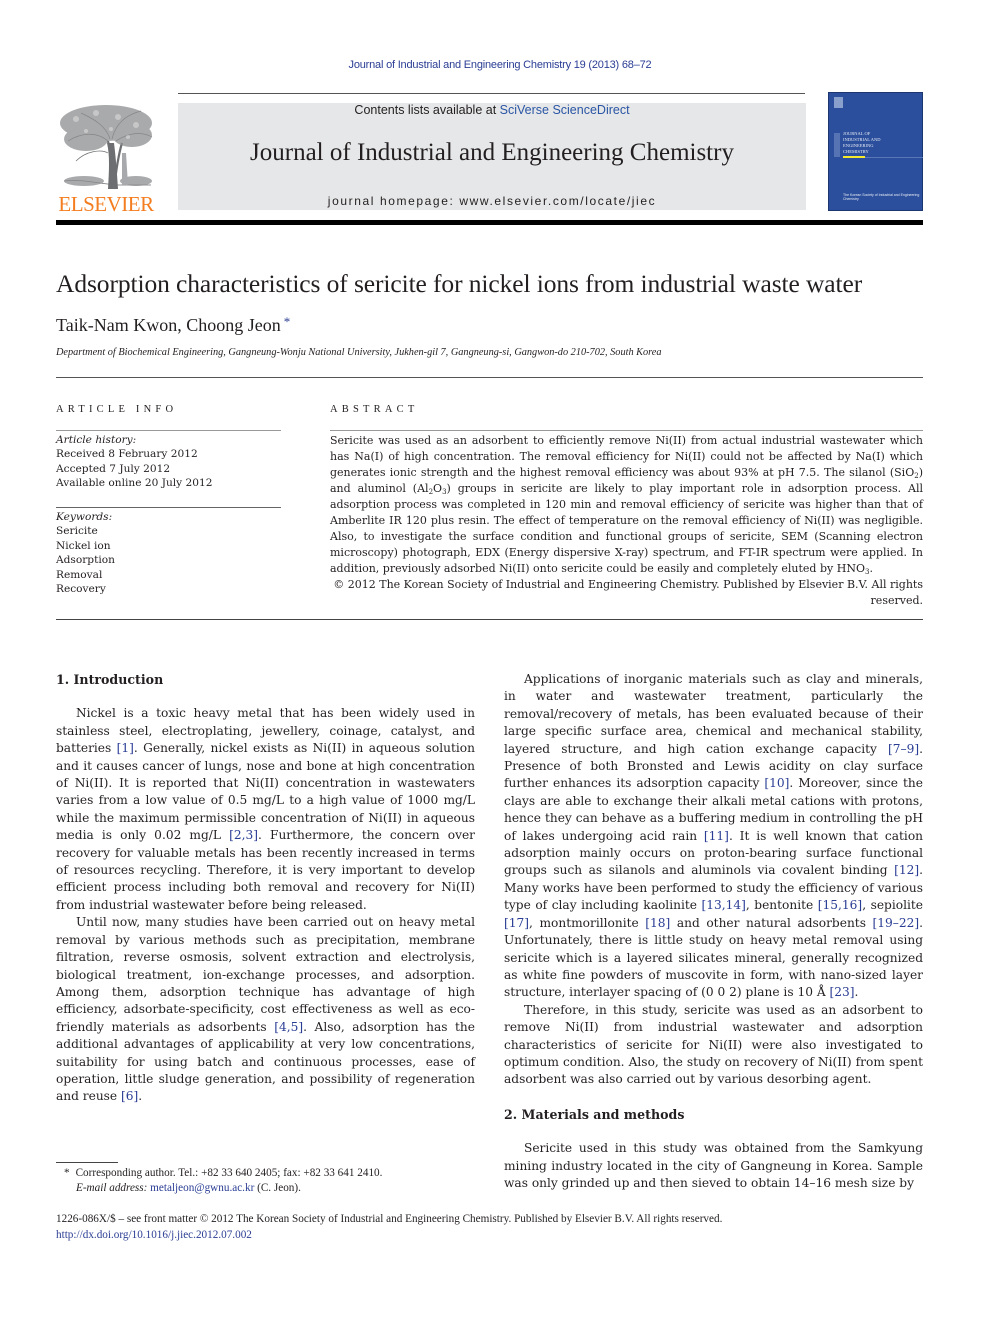 Image resolution: width=992 pixels, height=1323 pixels. Describe the element at coordinates (134, 483) in the screenshot. I see `online-date: Available online 20 July 2012` at that location.